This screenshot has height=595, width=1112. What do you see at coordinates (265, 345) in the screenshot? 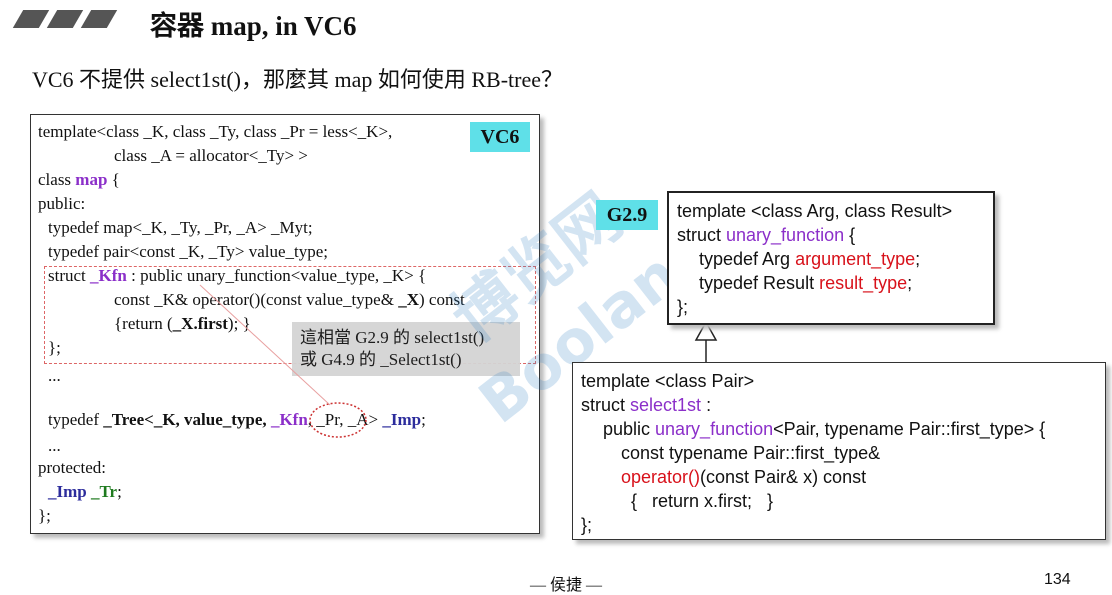
I see `kfn-connector` at bounding box center [265, 345].